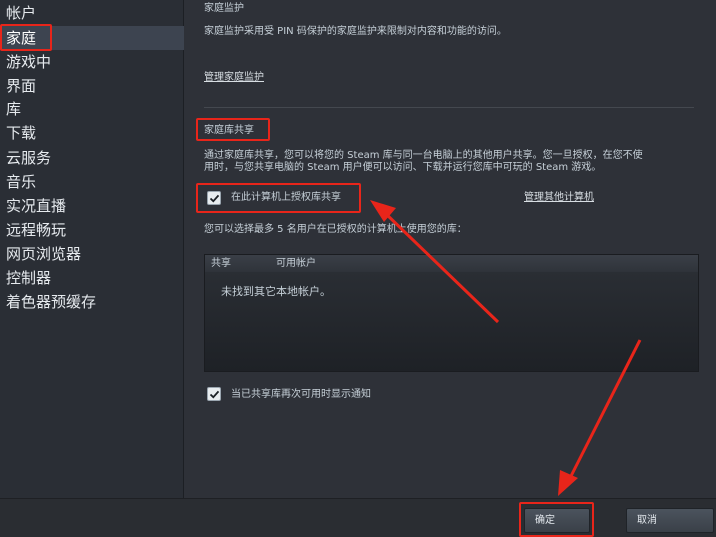 This screenshot has height=537, width=716. Describe the element at coordinates (224, 8) in the screenshot. I see `family-view-title: 家庭监护` at that location.